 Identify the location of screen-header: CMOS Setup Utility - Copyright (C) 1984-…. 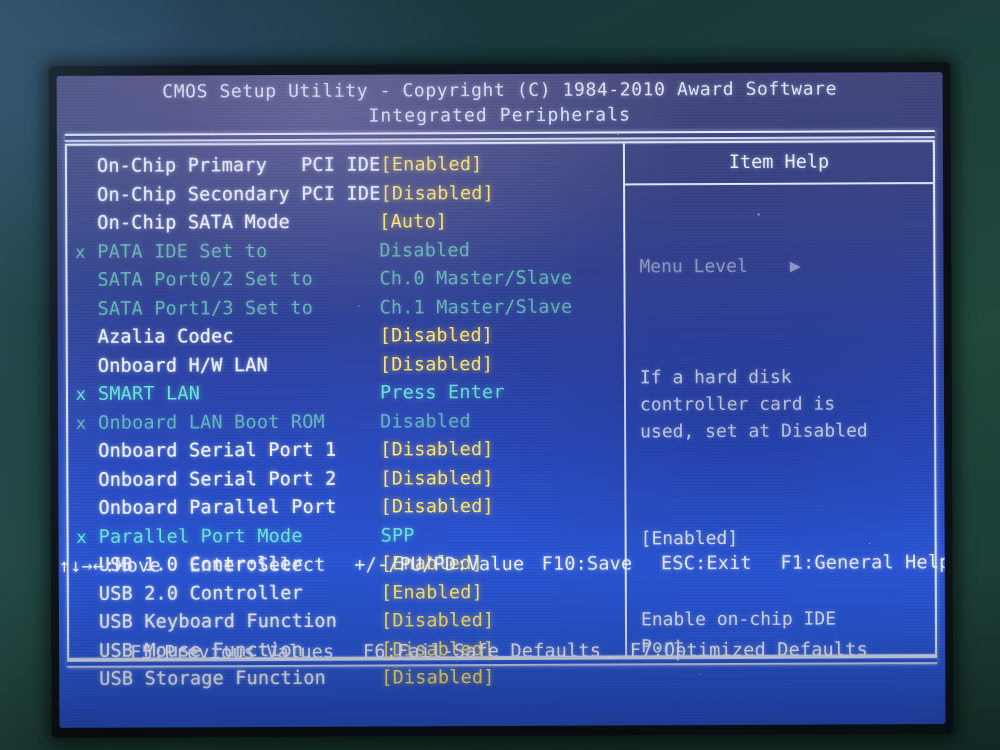
(500, 103).